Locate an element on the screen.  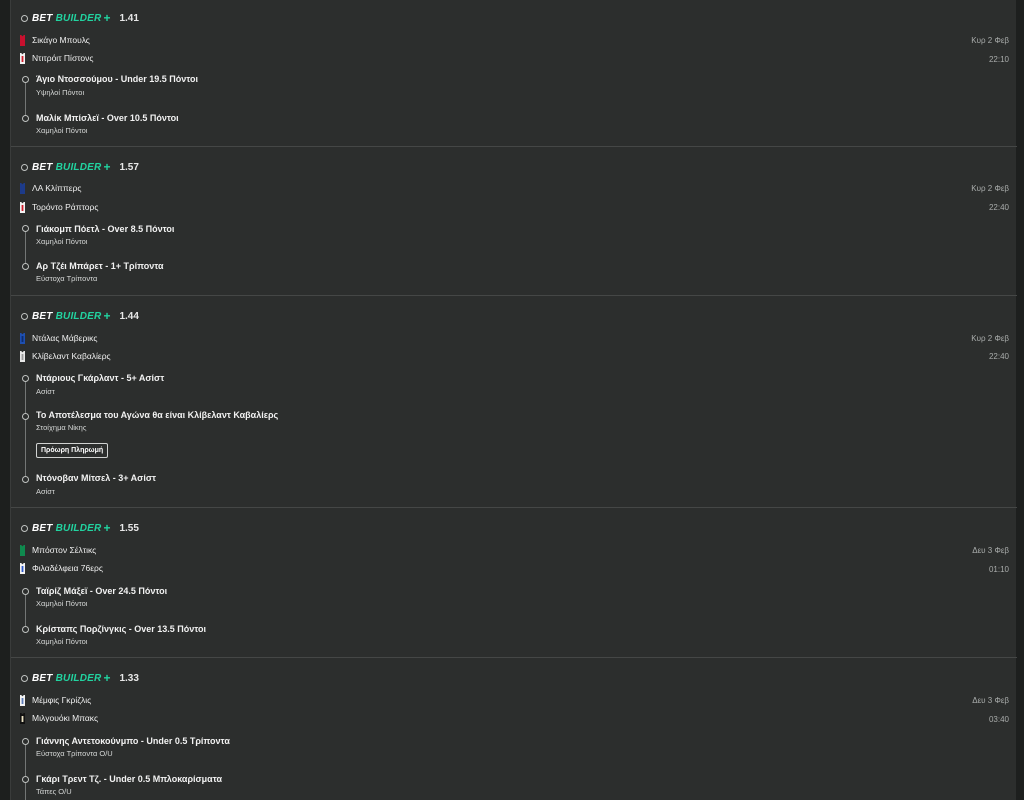
card-header: BET BUILDER + 1.33 is located at coordinates (80, 678).